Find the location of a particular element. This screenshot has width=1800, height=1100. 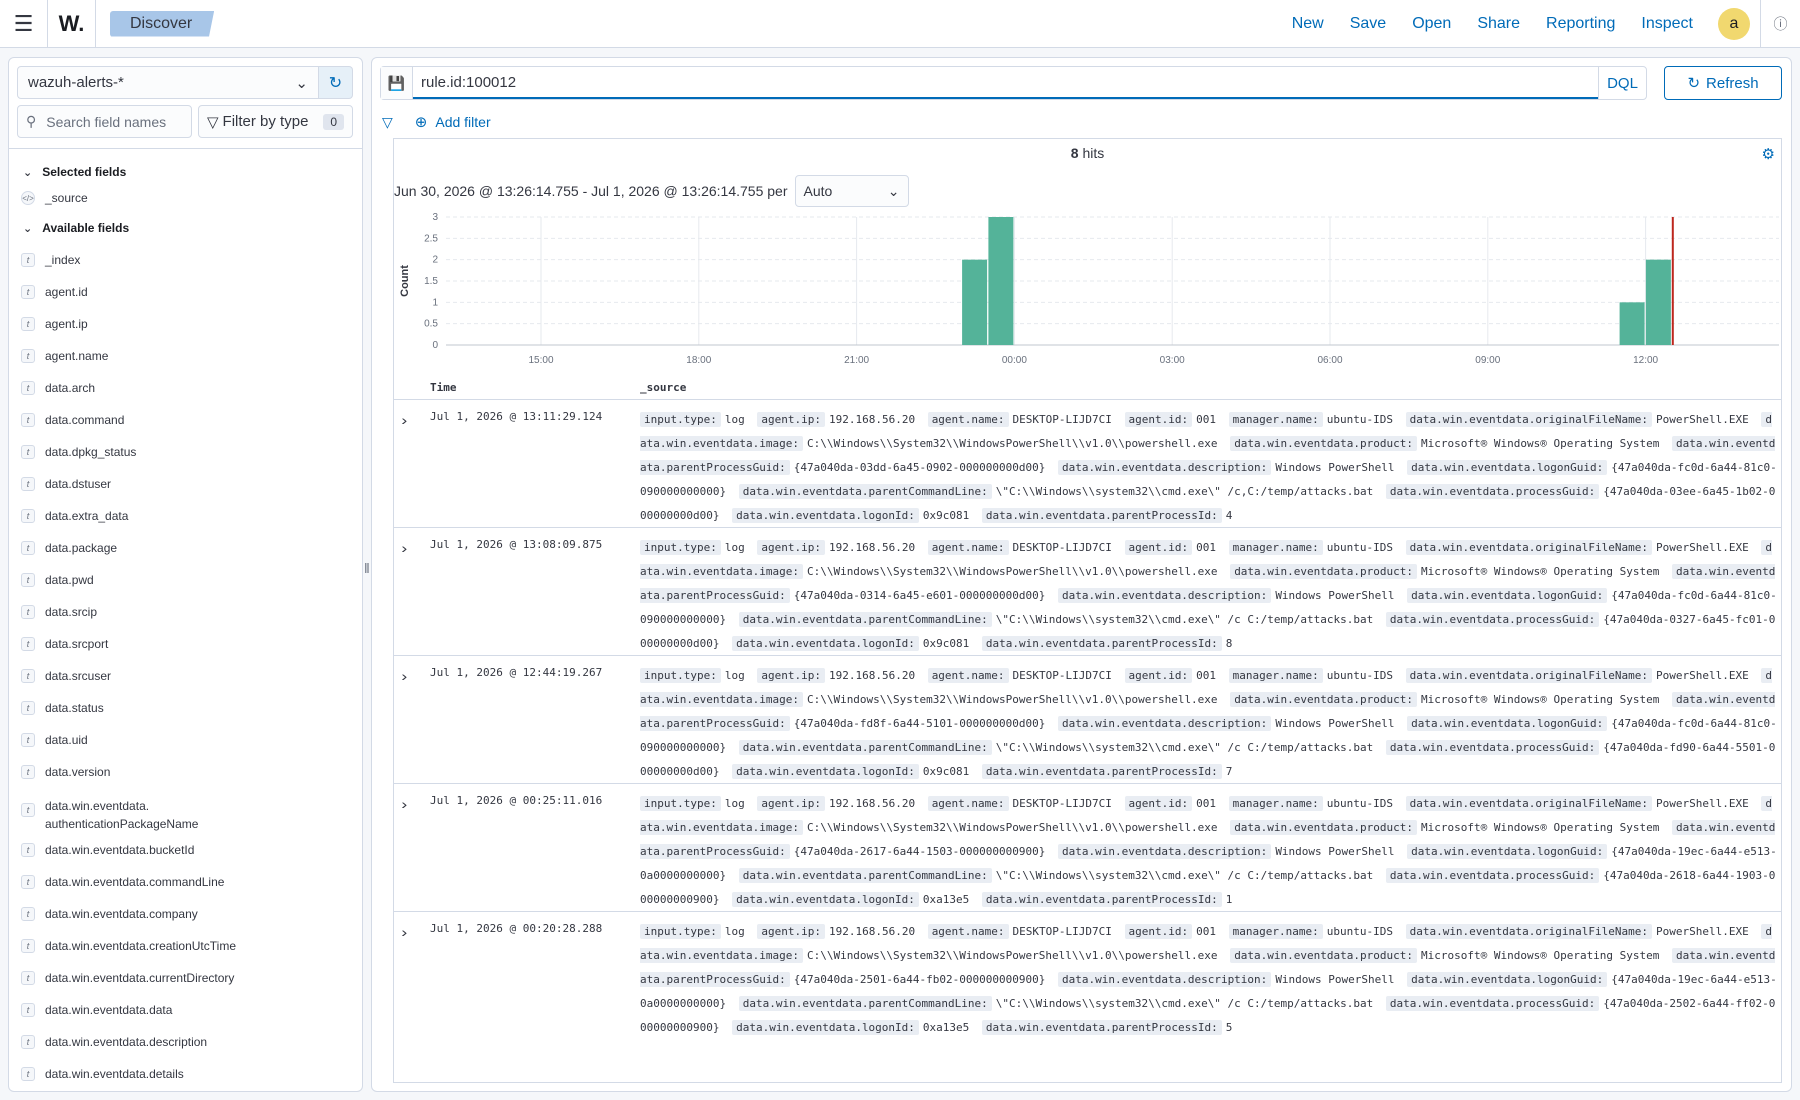

field-item: t data.package is located at coordinates (186, 548).